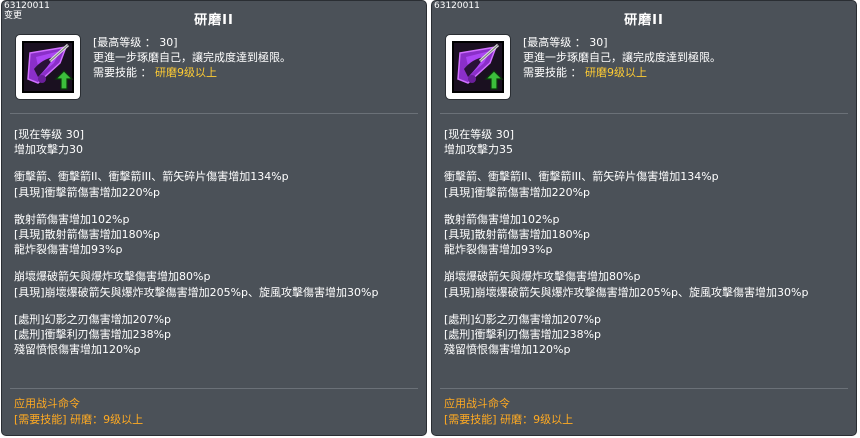 This screenshot has height=438, width=860. I want to click on attack-bonus-text: 增加攻擊力30, so click(48, 150).